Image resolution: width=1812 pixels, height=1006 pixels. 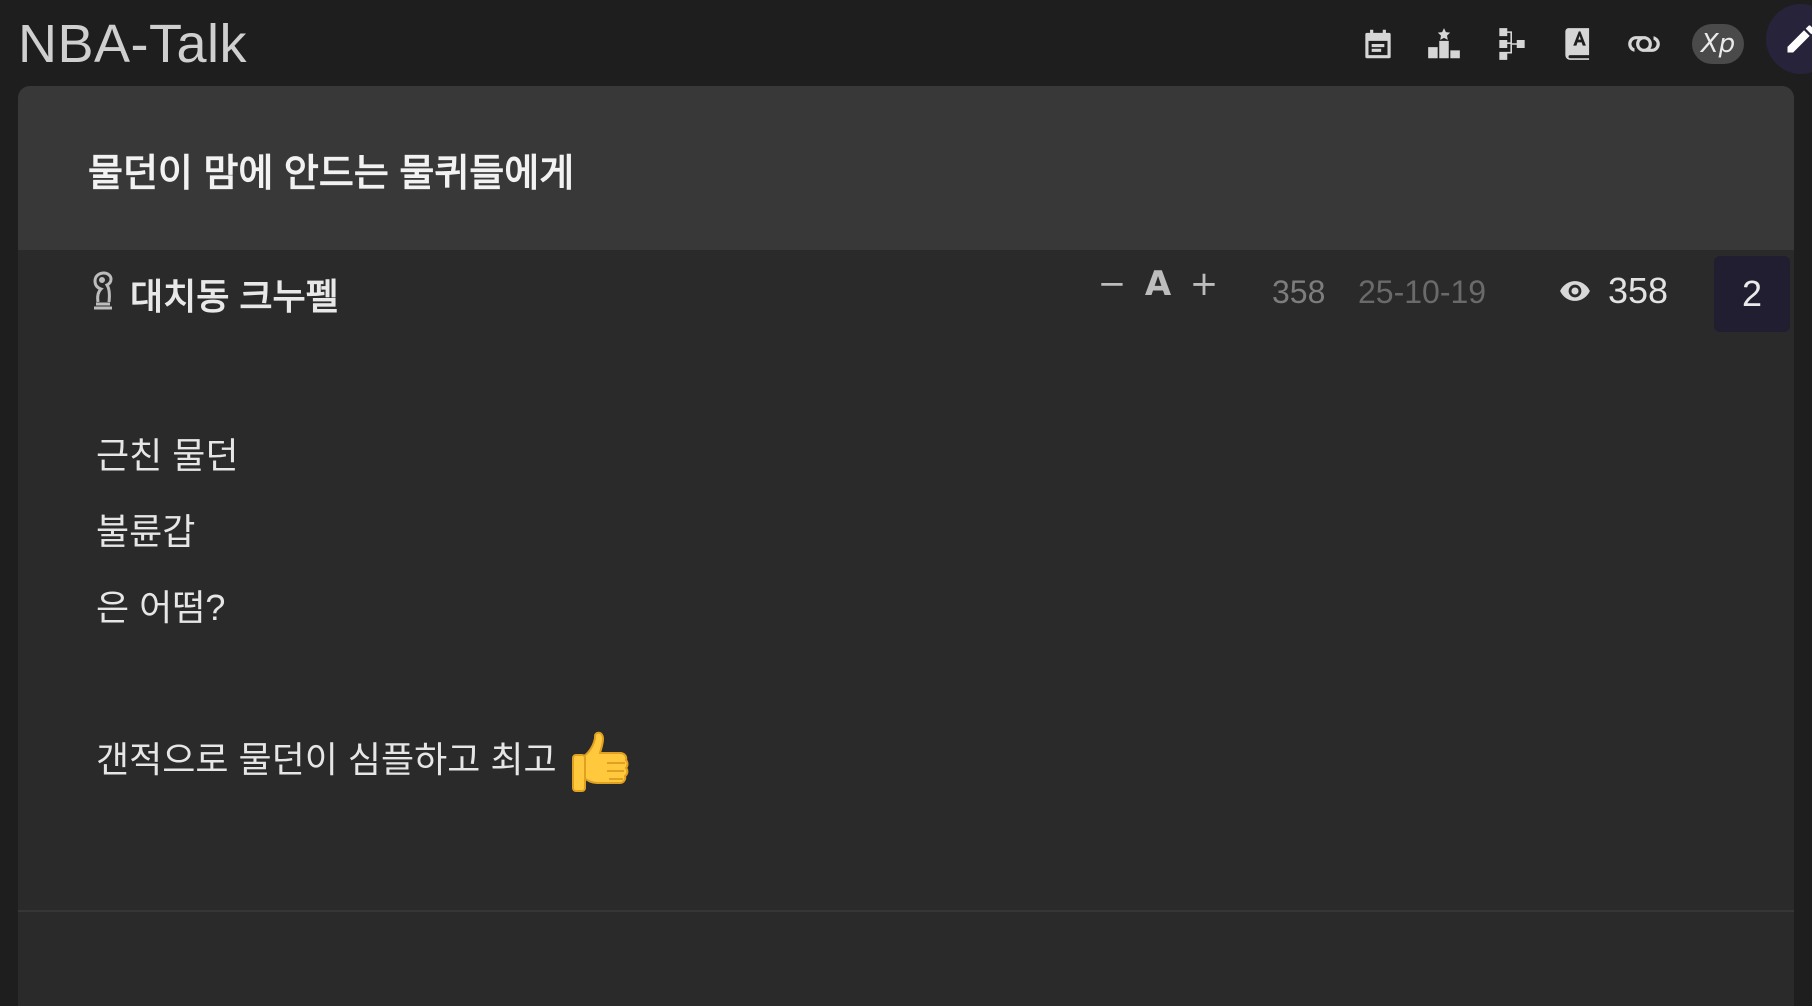 I want to click on pencil-icon, so click(x=1799, y=39).